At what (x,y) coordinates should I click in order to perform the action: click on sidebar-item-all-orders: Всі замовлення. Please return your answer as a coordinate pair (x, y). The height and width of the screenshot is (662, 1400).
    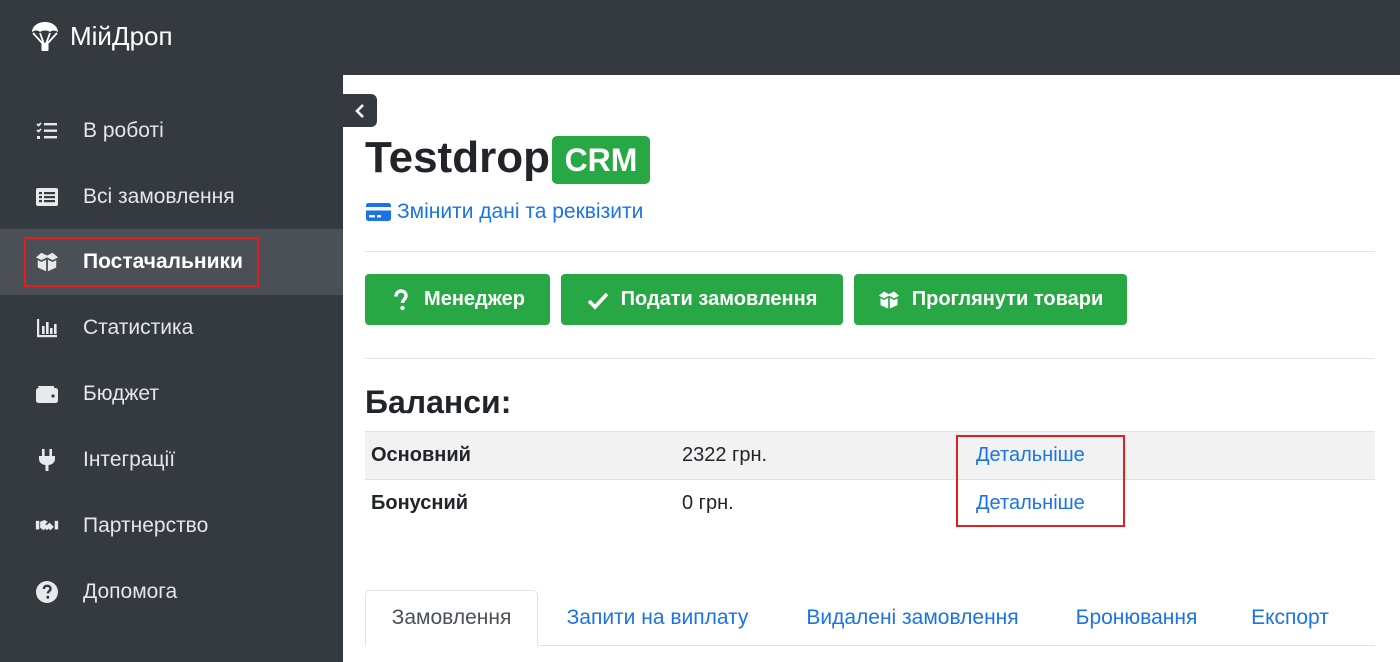
    Looking at the image, I should click on (171, 197).